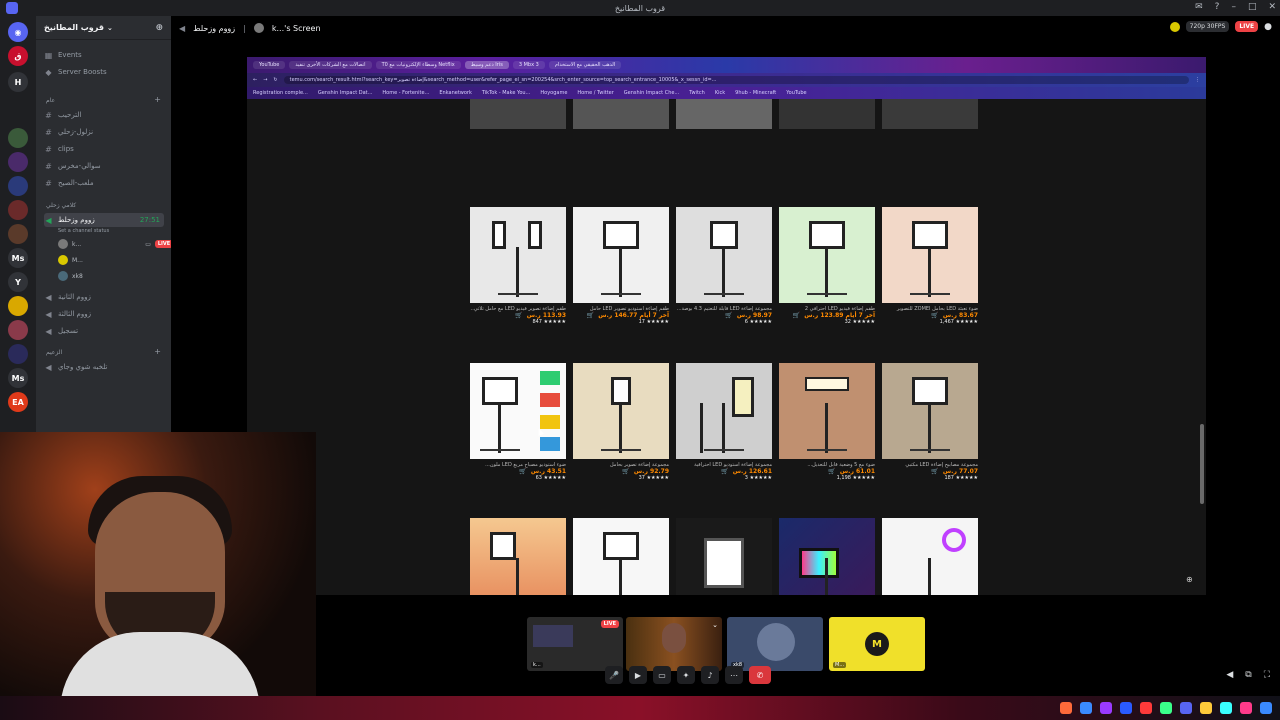 Image resolution: width=1280 pixels, height=720 pixels. What do you see at coordinates (1272, 7) in the screenshot?
I see `close-button: ✕` at bounding box center [1272, 7].